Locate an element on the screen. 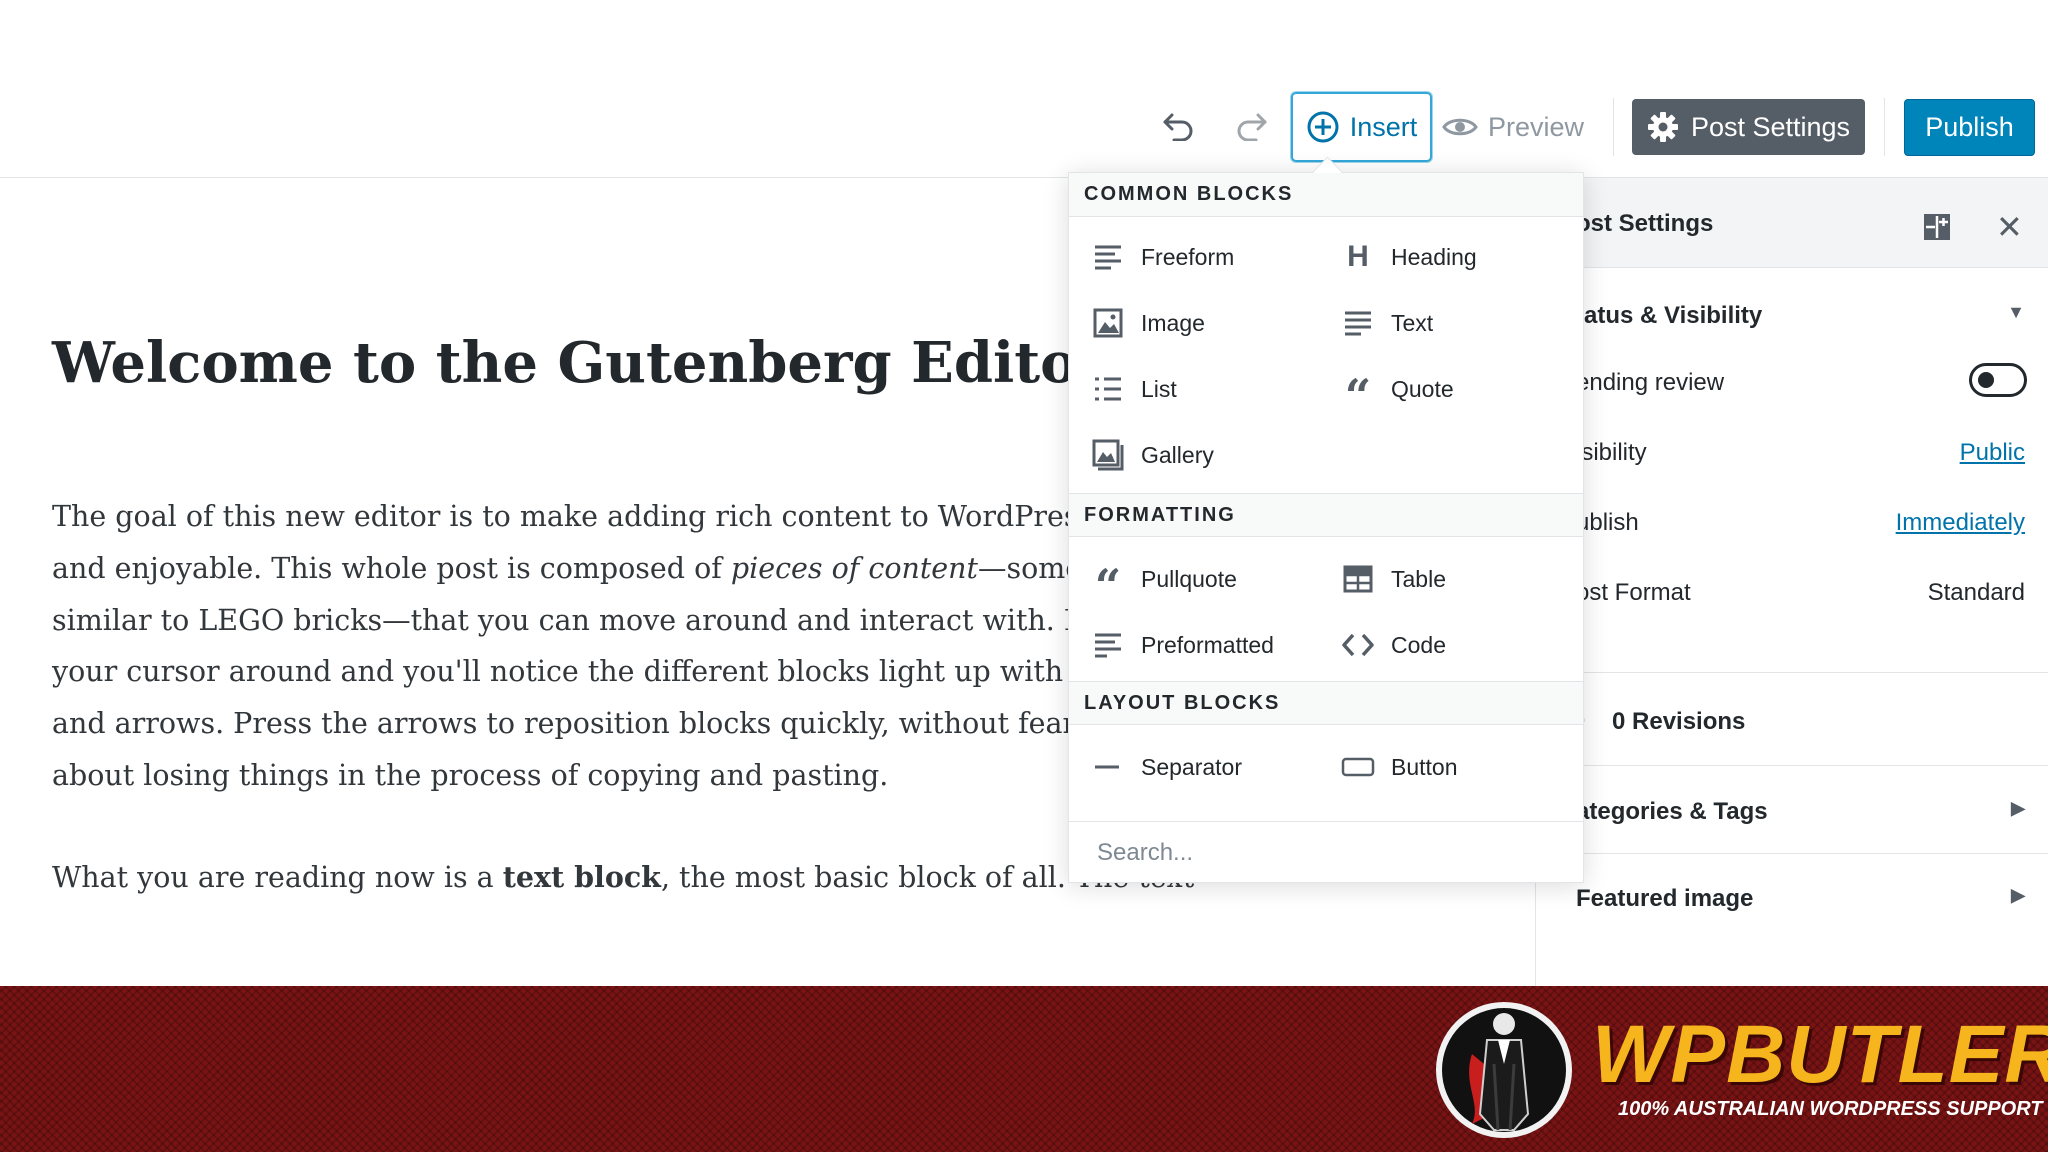 The width and height of the screenshot is (2048, 1152). post-format-value: Standard is located at coordinates (1976, 593).